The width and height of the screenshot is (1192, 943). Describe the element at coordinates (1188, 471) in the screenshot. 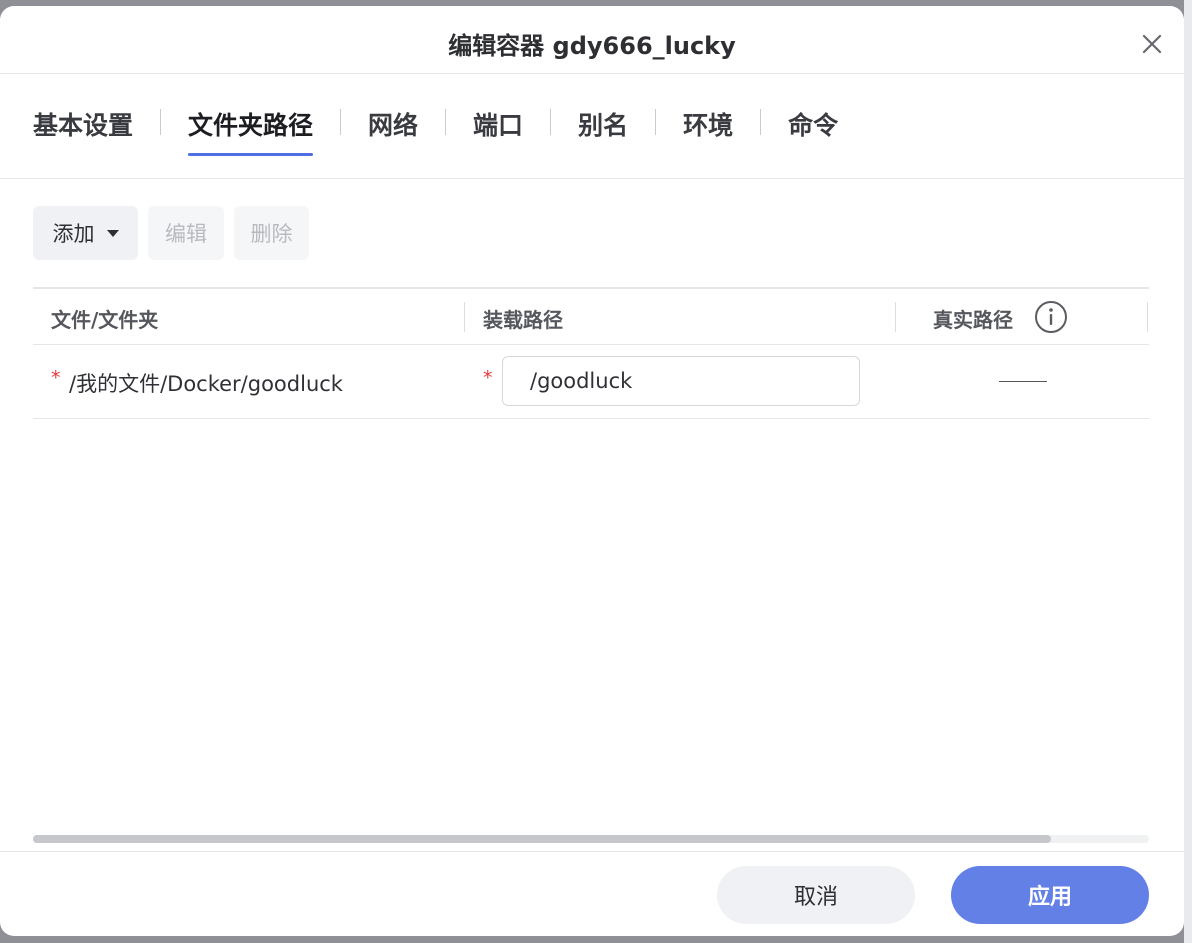

I see `background-window-edge` at that location.